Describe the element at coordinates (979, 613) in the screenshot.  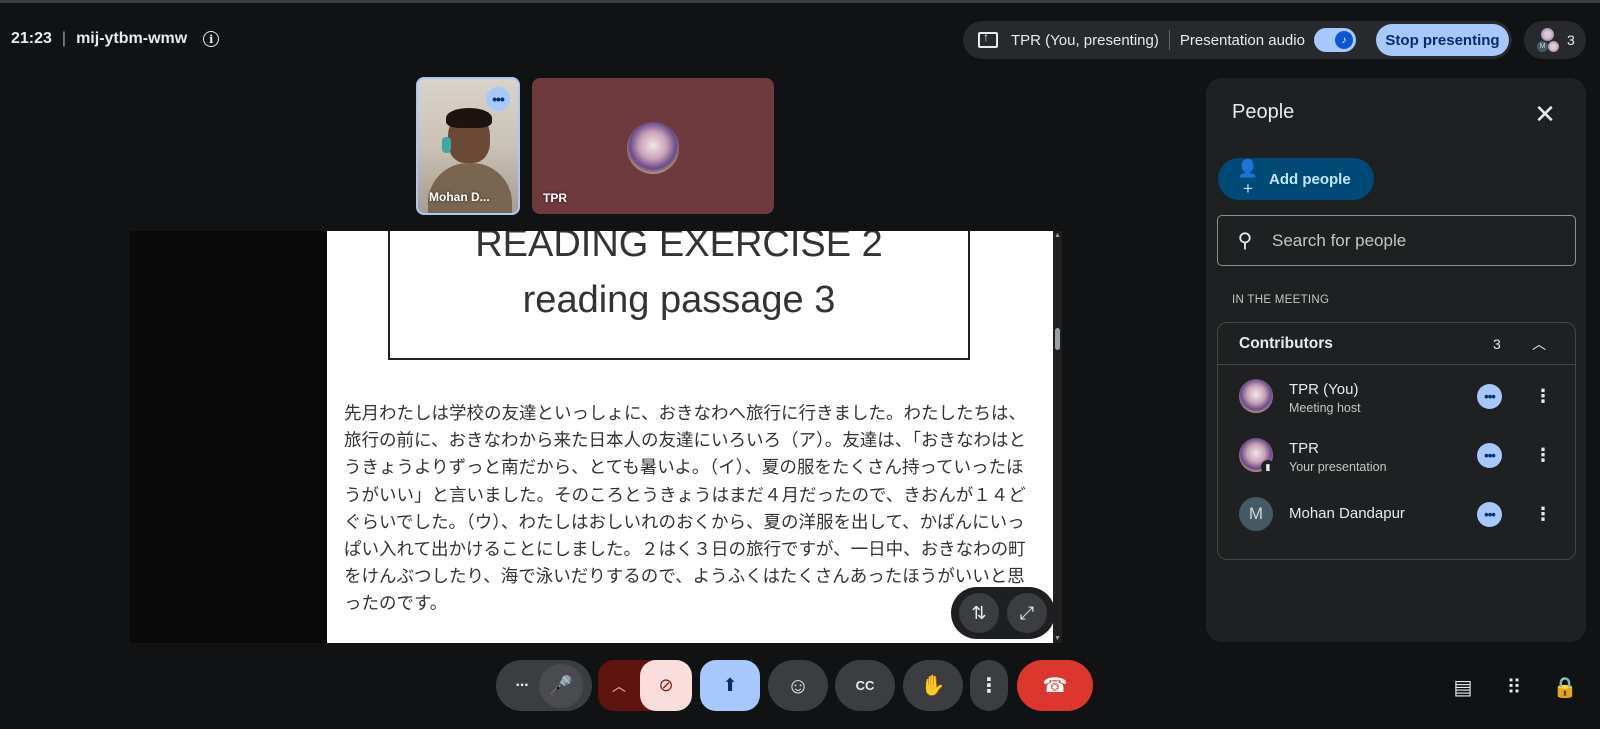
I see `swap-layout-button: ⇅` at that location.